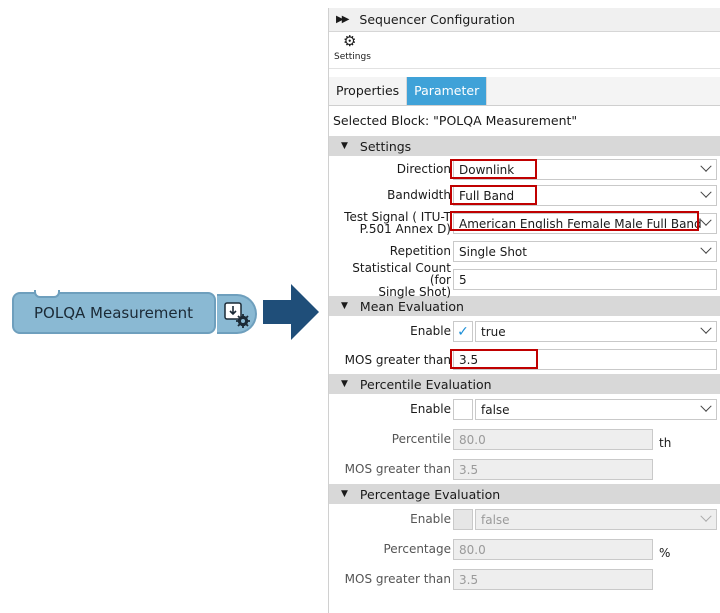 Image resolution: width=720 pixels, height=613 pixels. What do you see at coordinates (596, 409) in the screenshot?
I see `percentile-enable-select: false` at bounding box center [596, 409].